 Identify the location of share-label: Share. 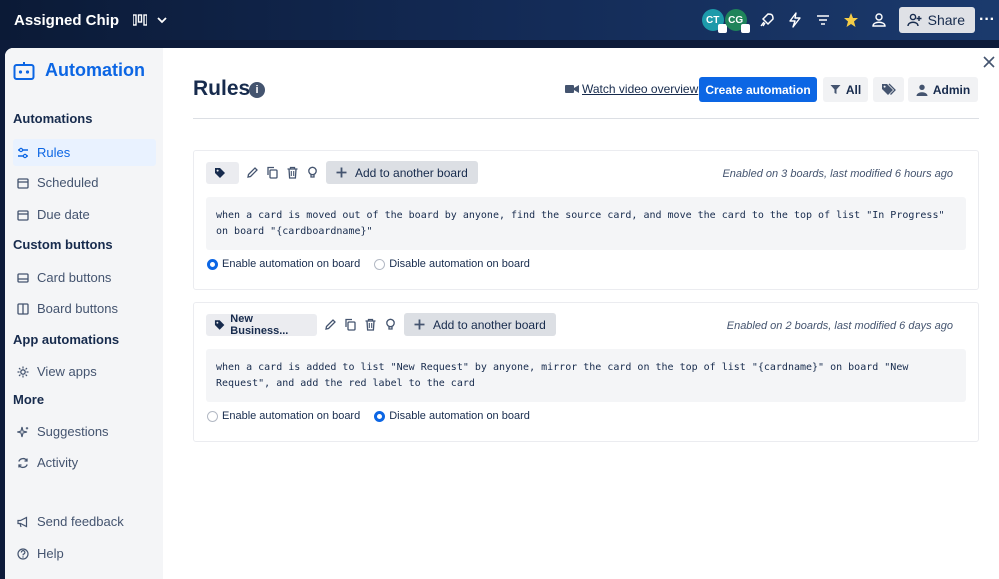
(946, 20).